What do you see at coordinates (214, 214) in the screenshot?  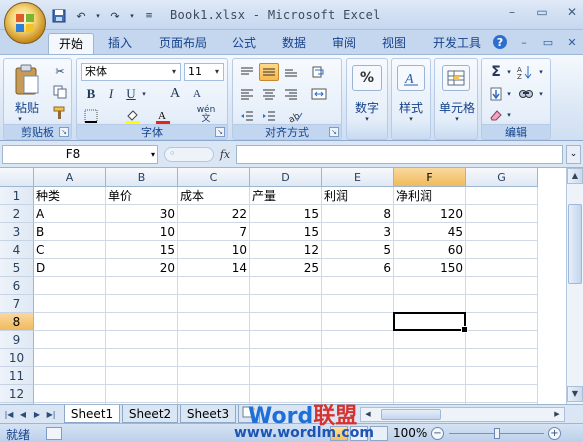 I see `grid-cell: 22` at bounding box center [214, 214].